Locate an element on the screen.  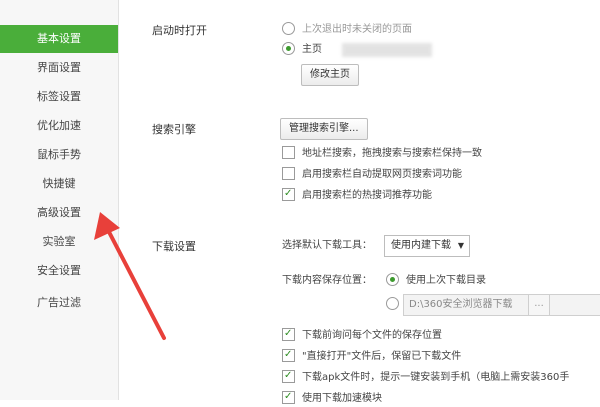
download-option-4: 使用下载加速模块 is located at coordinates (332, 398).